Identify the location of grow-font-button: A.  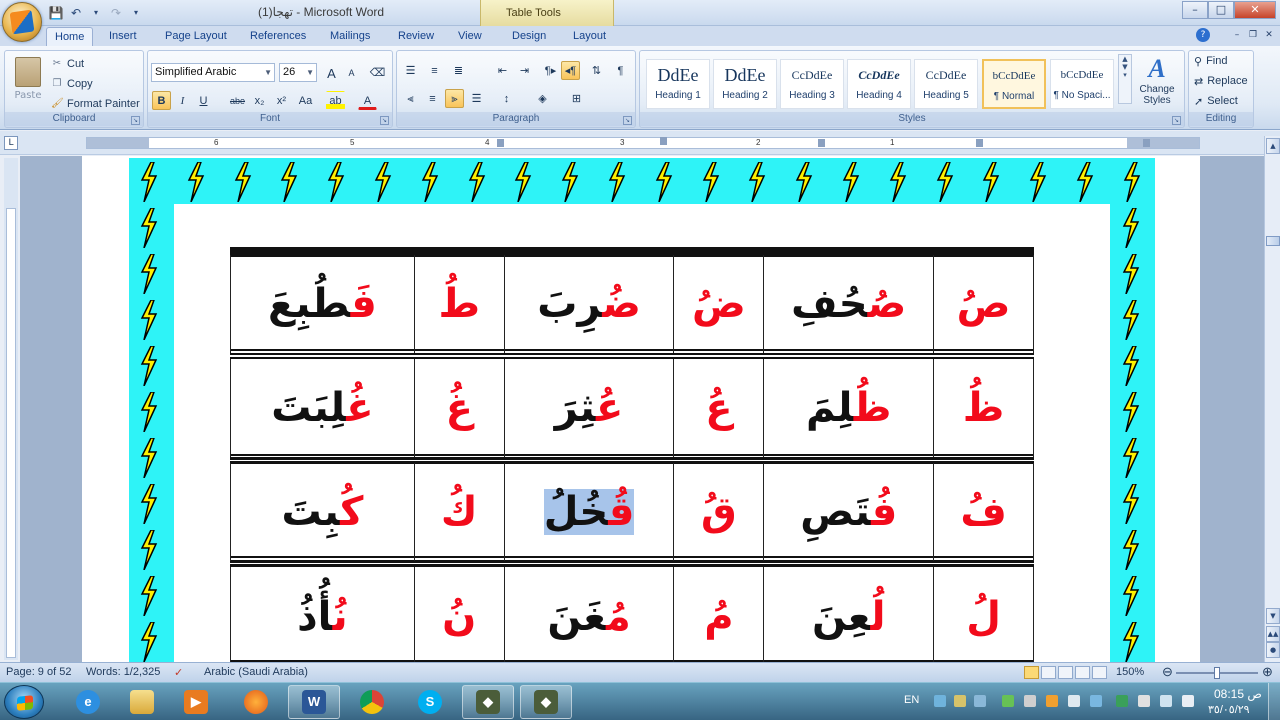
(331, 72).